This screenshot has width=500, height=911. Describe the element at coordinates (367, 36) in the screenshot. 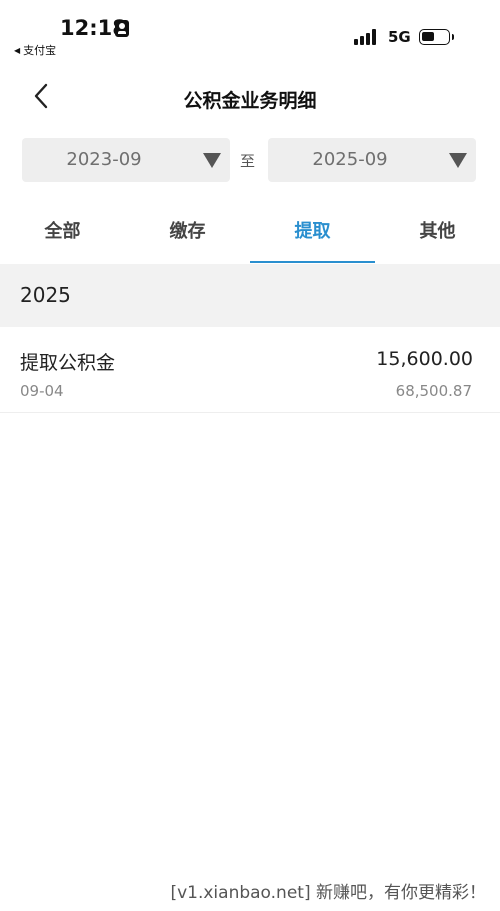

I see `cellular-signal-icon` at that location.